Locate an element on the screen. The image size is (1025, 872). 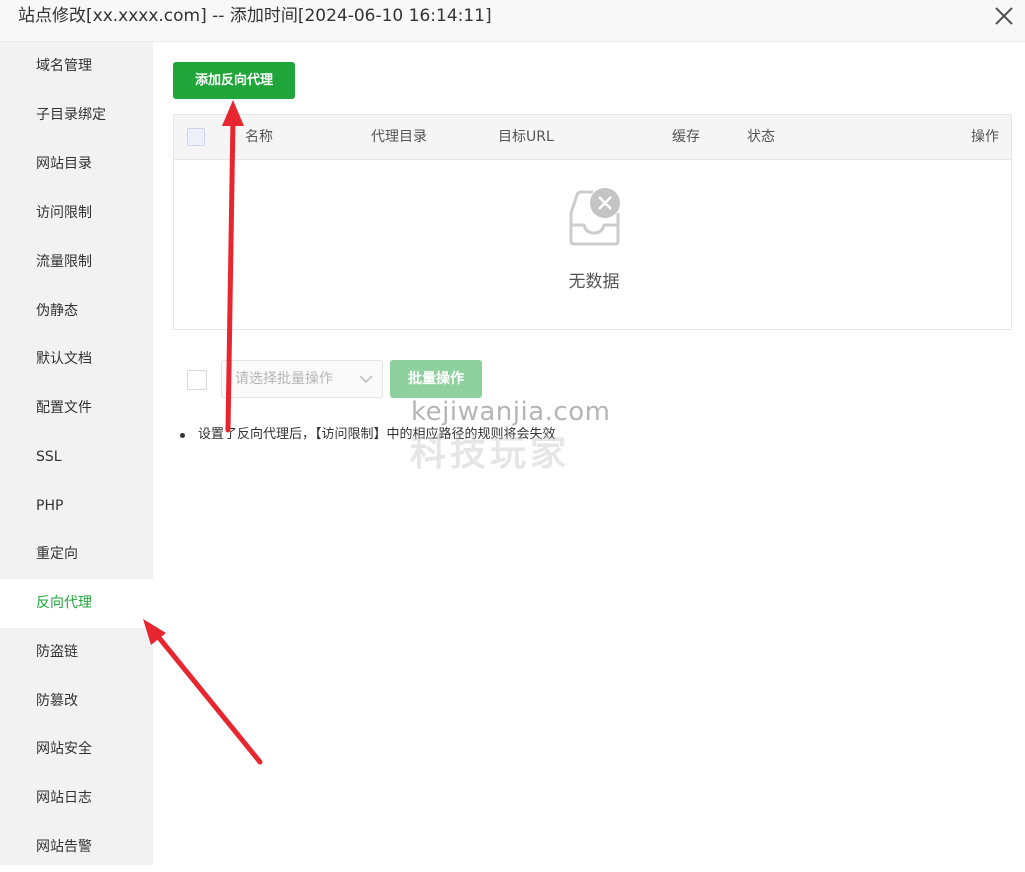
sidebar-item-ssl: SSL is located at coordinates (76, 457).